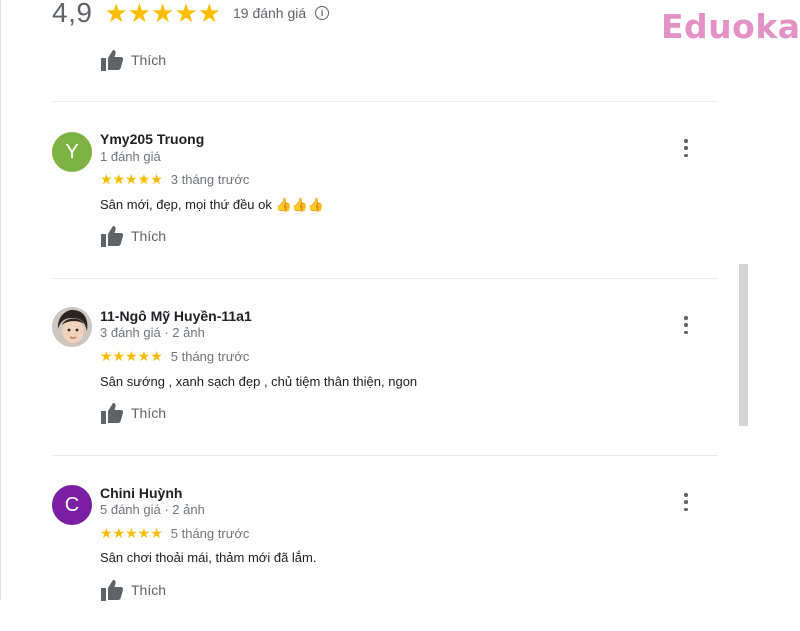 The image size is (800, 631). What do you see at coordinates (130, 156) in the screenshot?
I see `reviewer-meta: 1 đánh giá` at bounding box center [130, 156].